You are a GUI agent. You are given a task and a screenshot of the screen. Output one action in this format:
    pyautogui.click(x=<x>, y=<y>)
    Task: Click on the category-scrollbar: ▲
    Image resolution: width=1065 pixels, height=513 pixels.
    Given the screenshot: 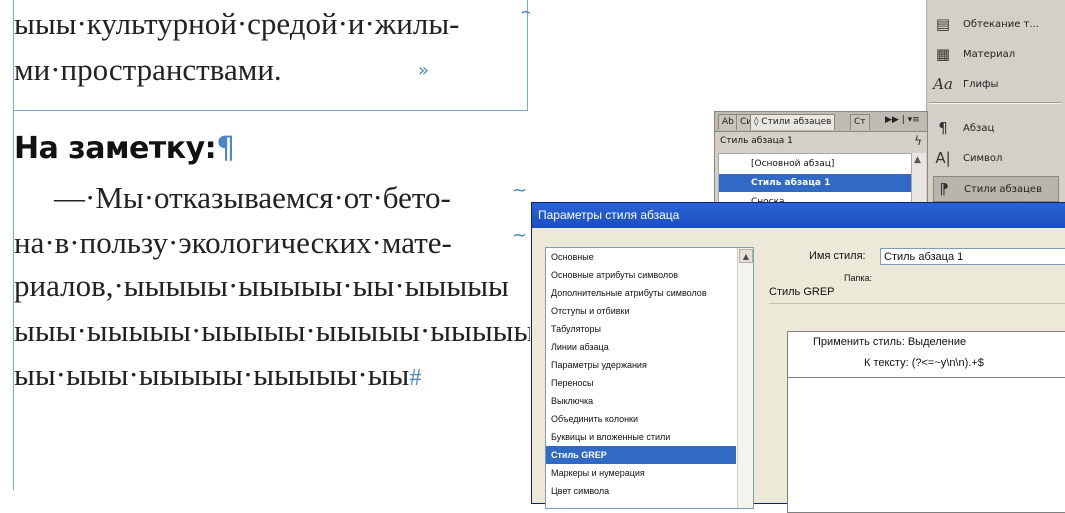 What is the action you would take?
    pyautogui.click(x=745, y=378)
    